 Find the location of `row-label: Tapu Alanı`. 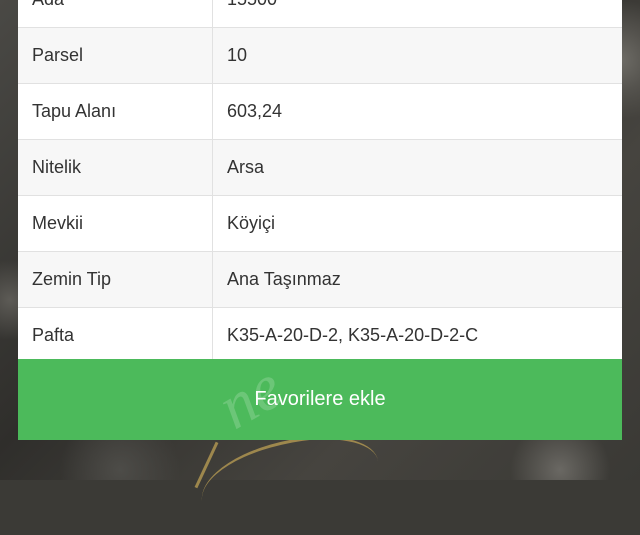

row-label: Tapu Alanı is located at coordinates (115, 111).